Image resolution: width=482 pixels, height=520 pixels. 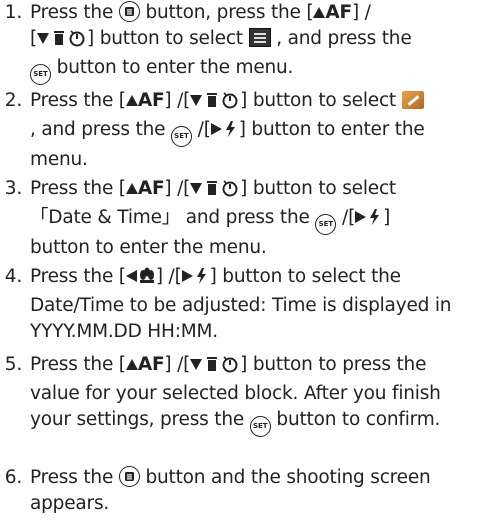 What do you see at coordinates (11, 189) in the screenshot?
I see `step-number: 3` at bounding box center [11, 189].